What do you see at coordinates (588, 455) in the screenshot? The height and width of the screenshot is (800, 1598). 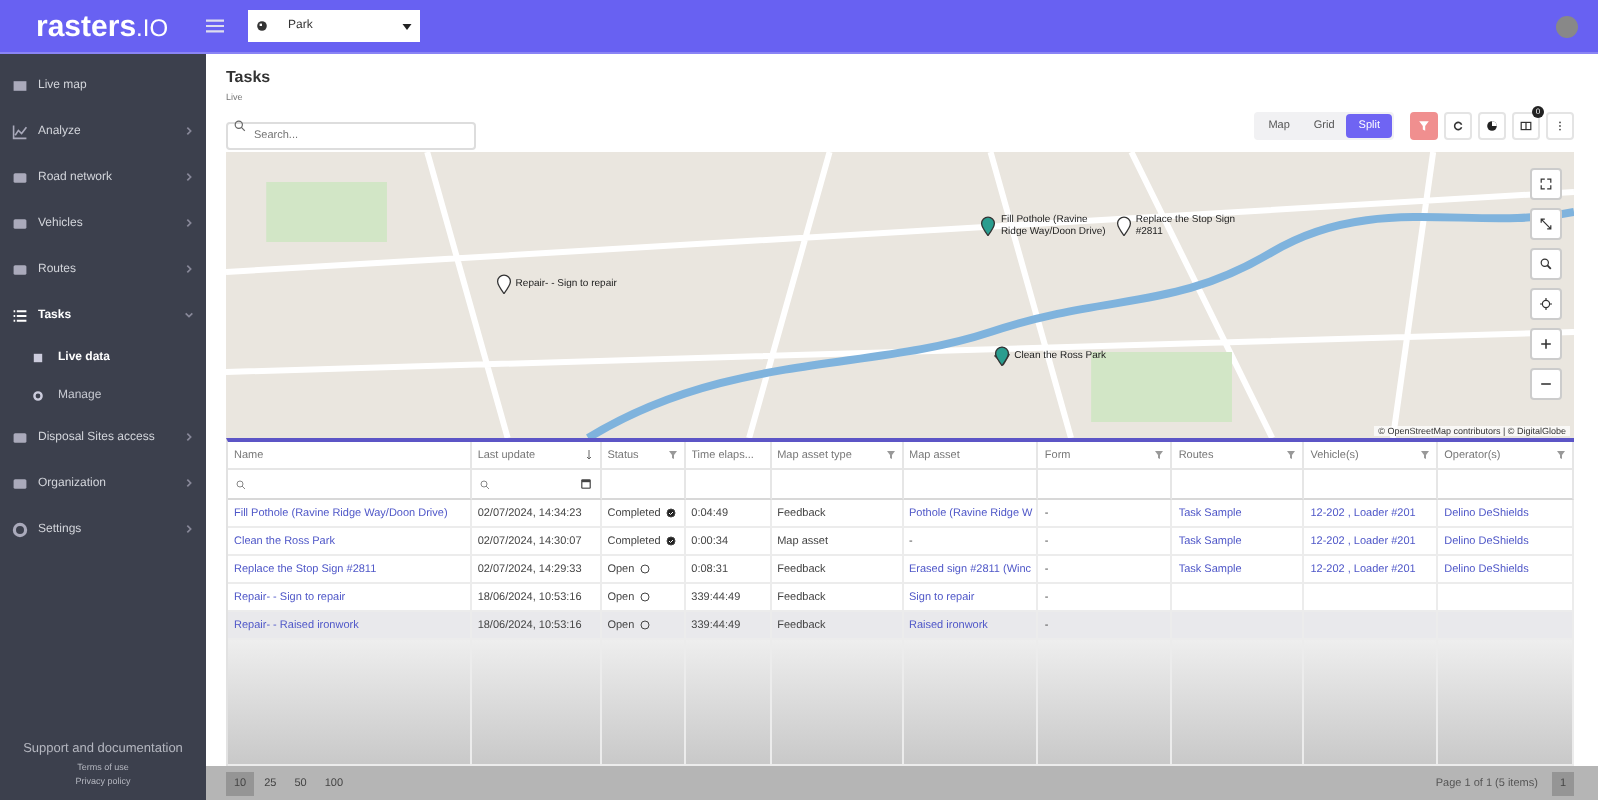 I see `sort-icon` at bounding box center [588, 455].